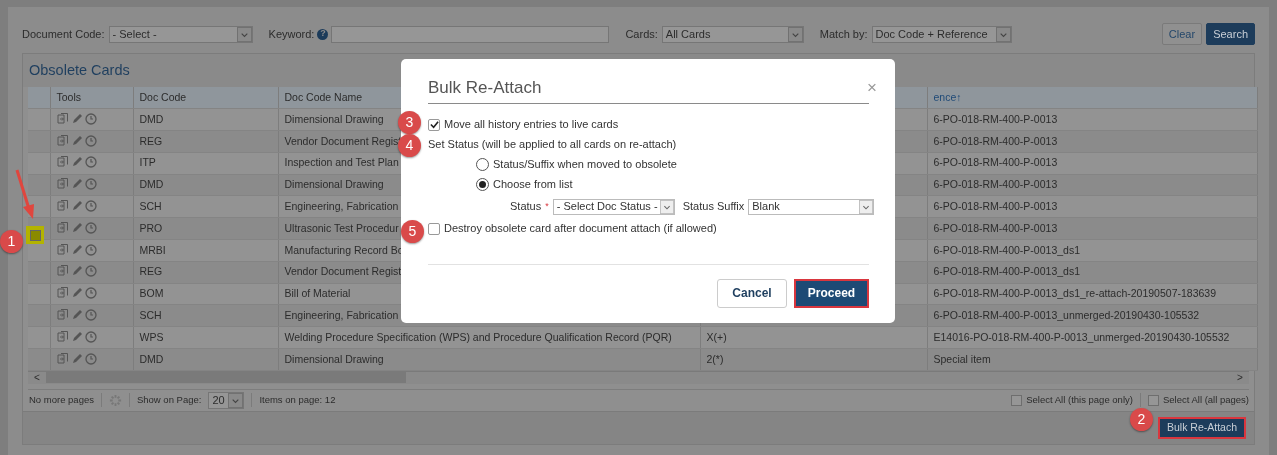  What do you see at coordinates (37, 378) in the screenshot?
I see `scroll-left-arrow: <` at bounding box center [37, 378].